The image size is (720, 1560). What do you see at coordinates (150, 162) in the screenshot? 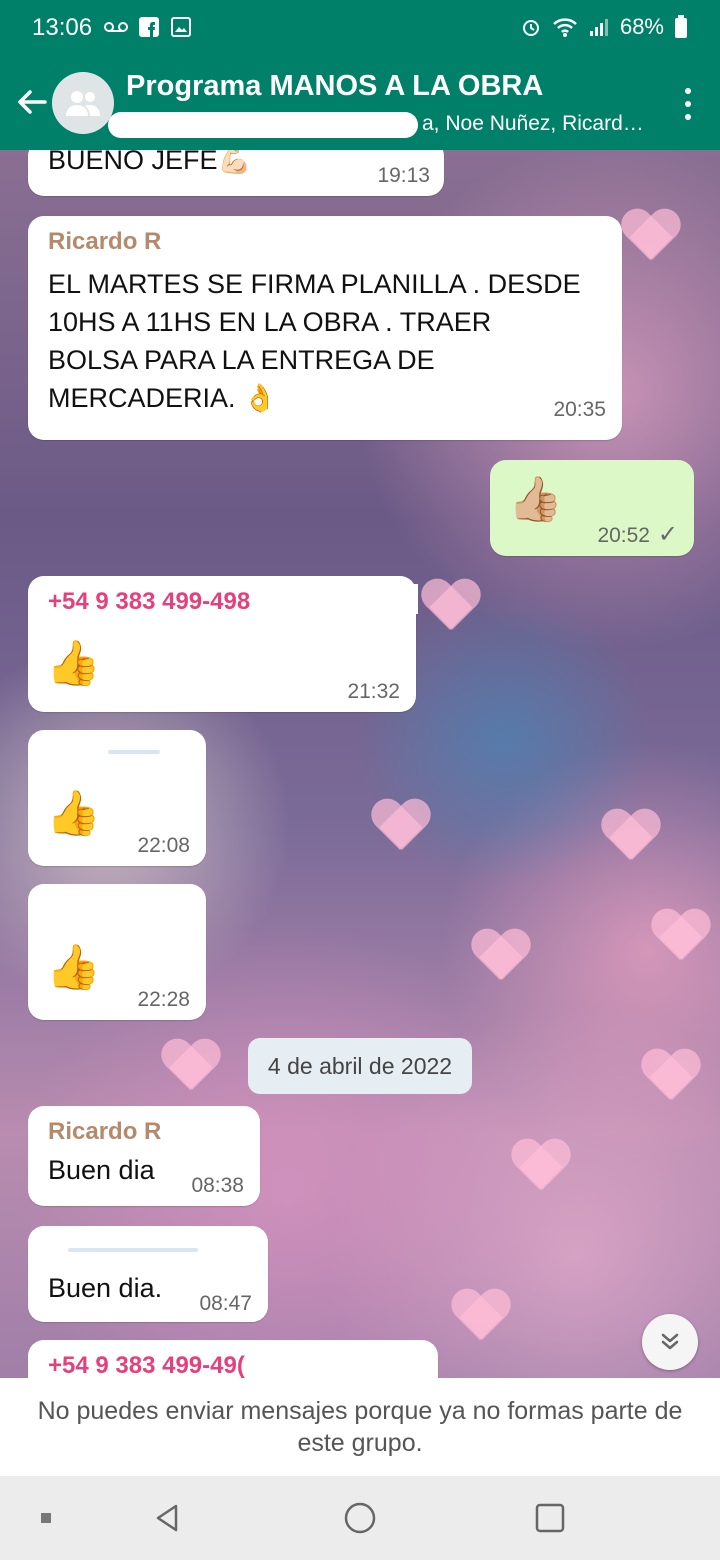
I see `message-text: BUENO JEFE💪🏻` at bounding box center [150, 162].